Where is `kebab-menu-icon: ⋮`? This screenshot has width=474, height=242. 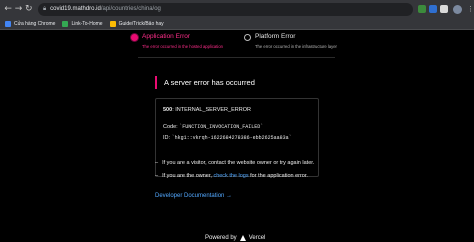 kebab-menu-icon: ⋮ is located at coordinates (470, 9).